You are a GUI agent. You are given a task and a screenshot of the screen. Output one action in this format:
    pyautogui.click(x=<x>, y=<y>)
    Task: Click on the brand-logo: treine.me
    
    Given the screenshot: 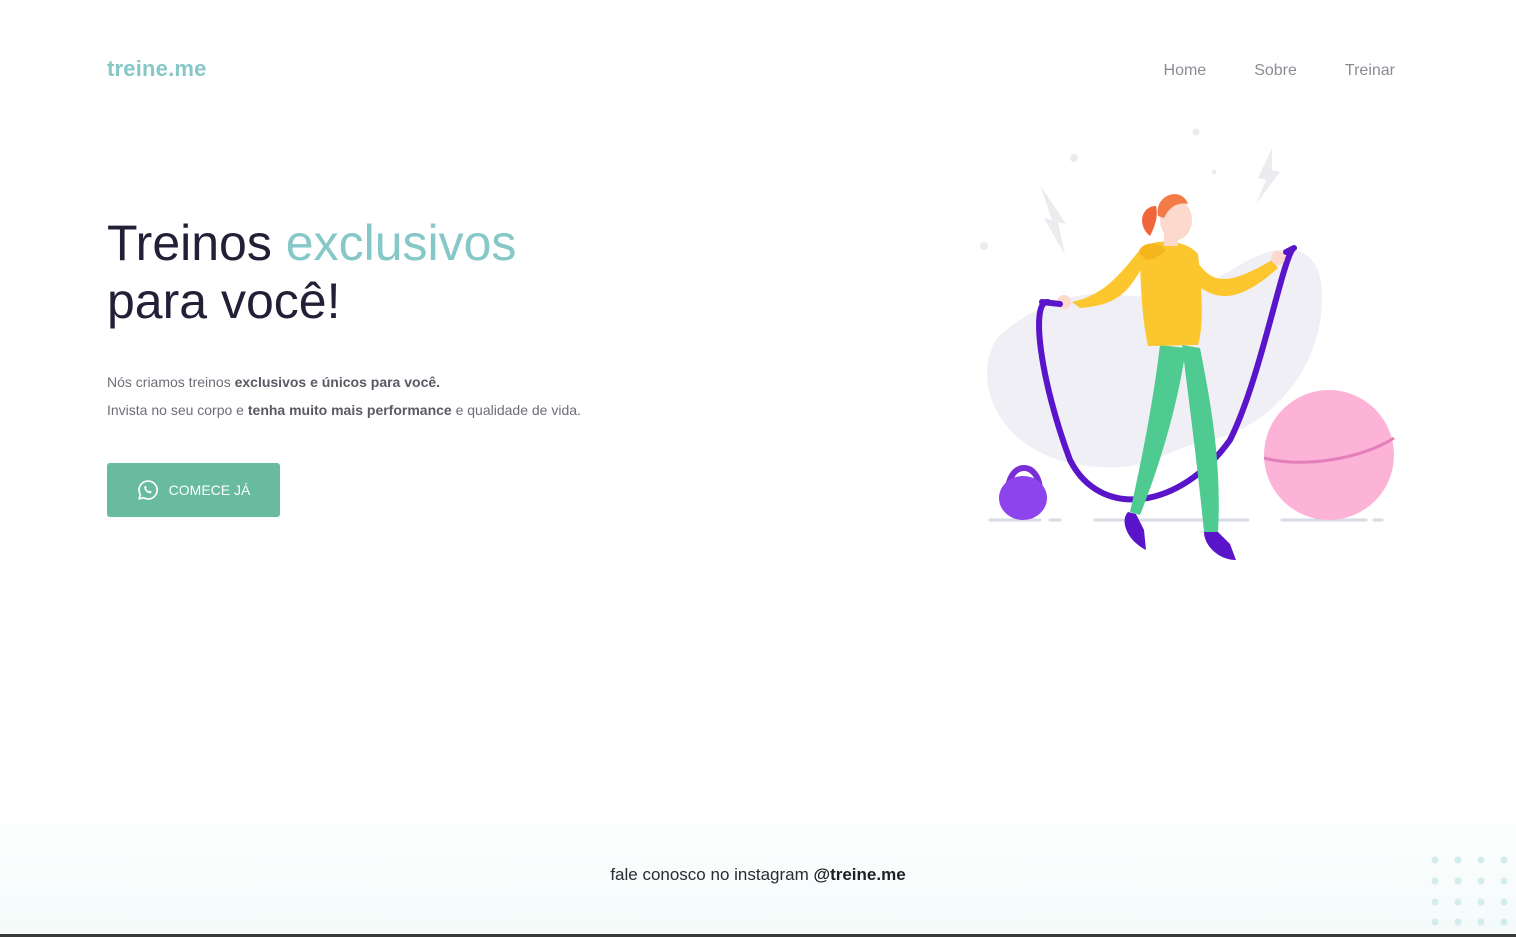 What is the action you would take?
    pyautogui.click(x=157, y=69)
    